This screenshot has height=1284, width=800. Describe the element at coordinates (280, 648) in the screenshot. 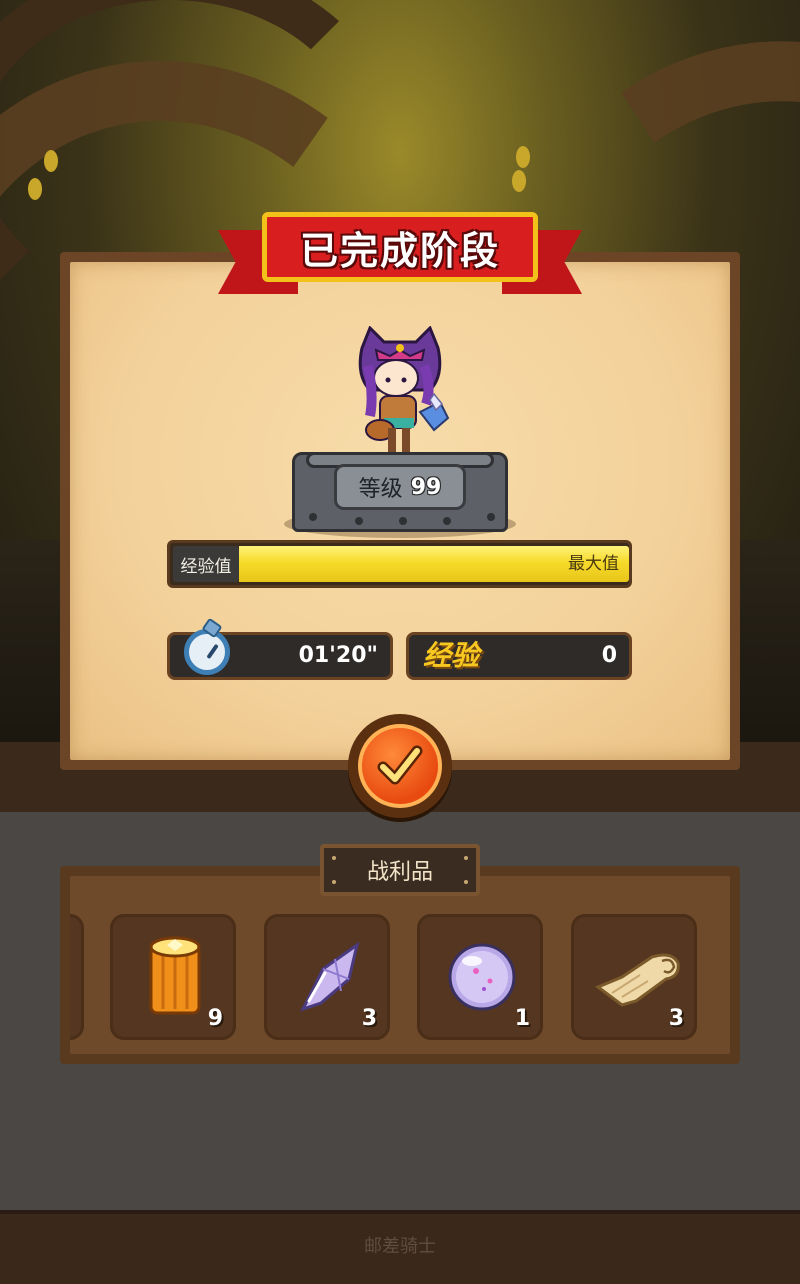

I see `clear-time-box: 01'20"` at that location.